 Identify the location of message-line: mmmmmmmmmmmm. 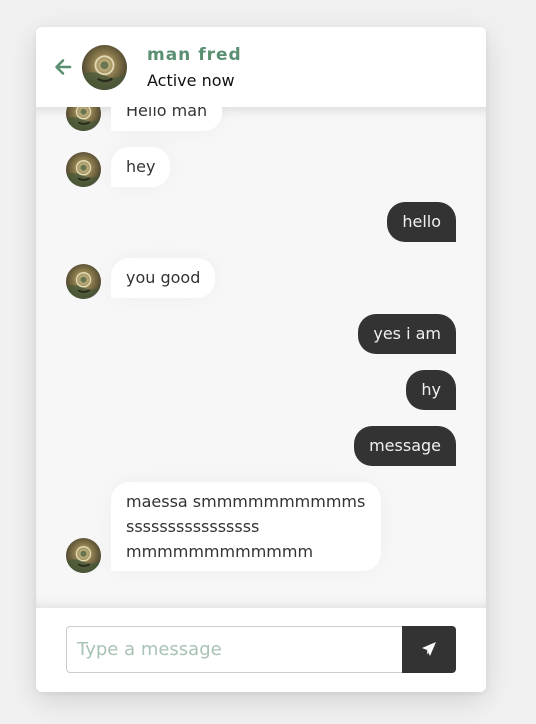
(220, 551).